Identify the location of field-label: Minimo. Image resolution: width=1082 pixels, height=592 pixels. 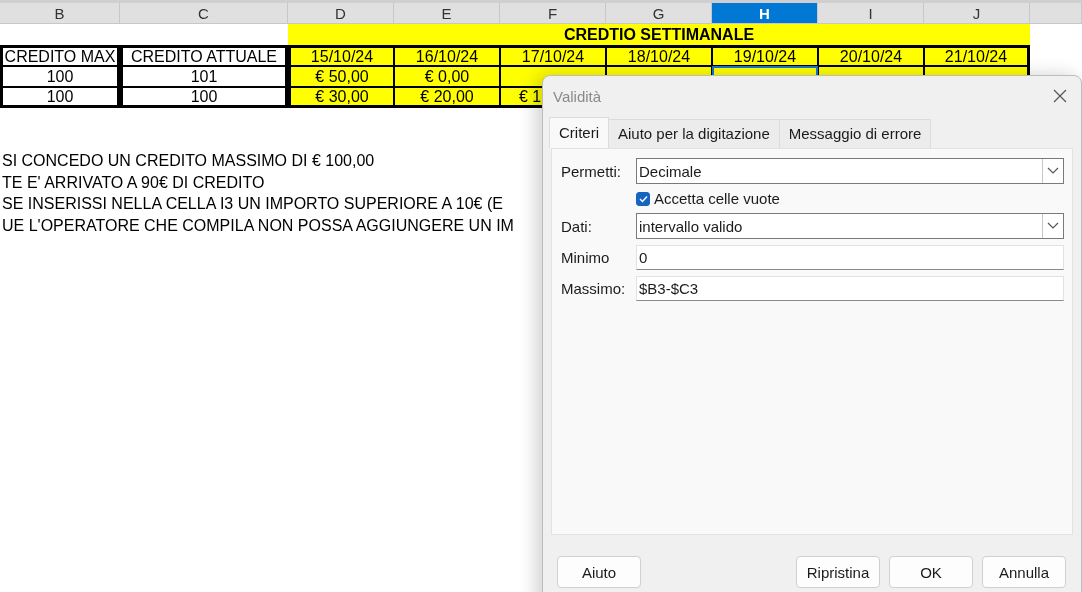
(586, 257).